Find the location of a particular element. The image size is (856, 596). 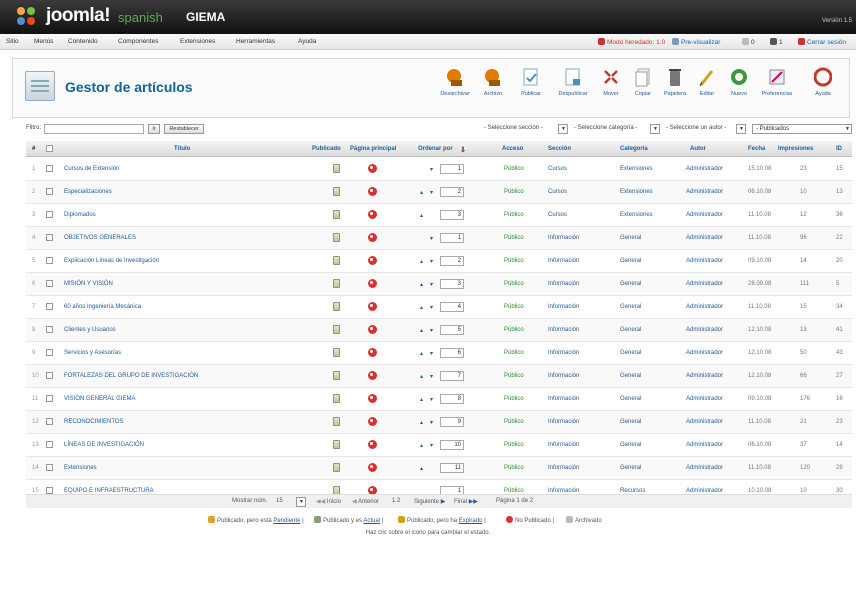

col-category: Categoría is located at coordinates (634, 149).